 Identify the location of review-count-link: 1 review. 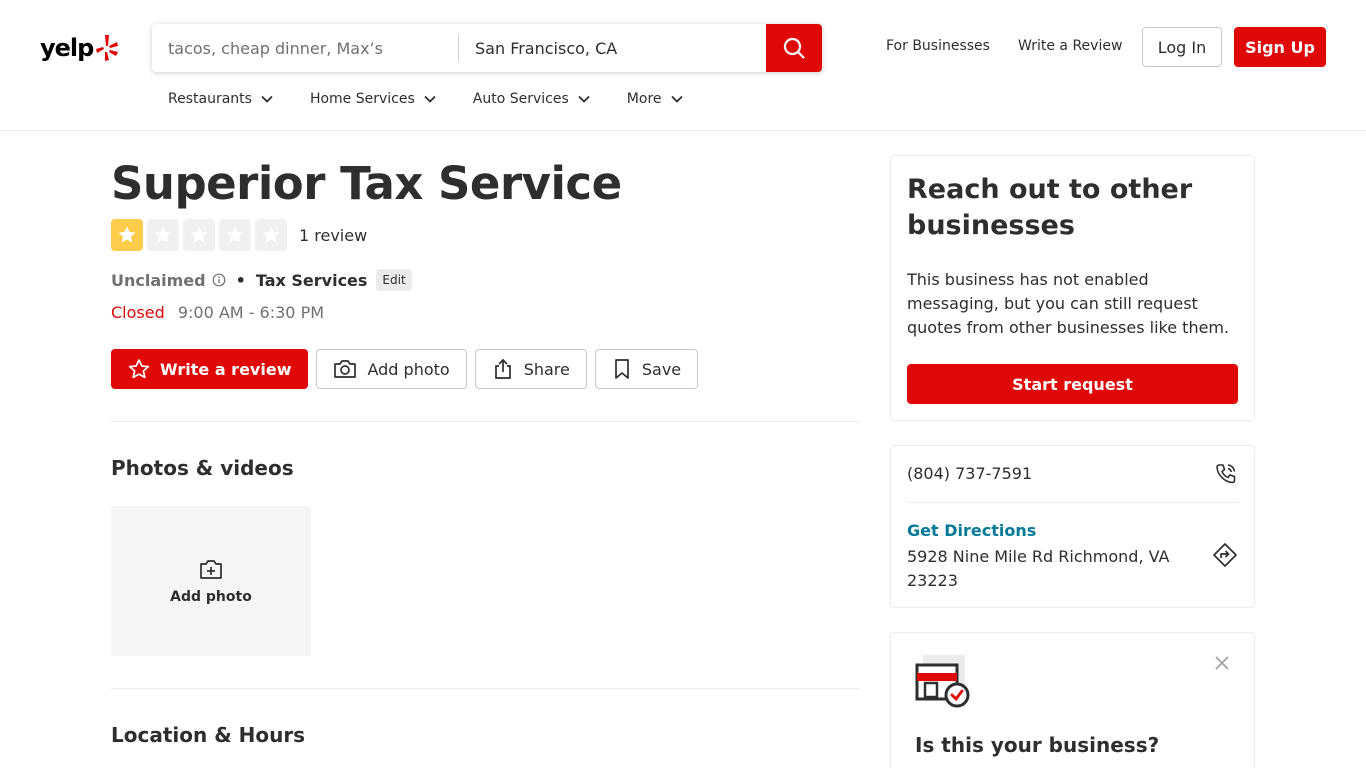
(333, 235).